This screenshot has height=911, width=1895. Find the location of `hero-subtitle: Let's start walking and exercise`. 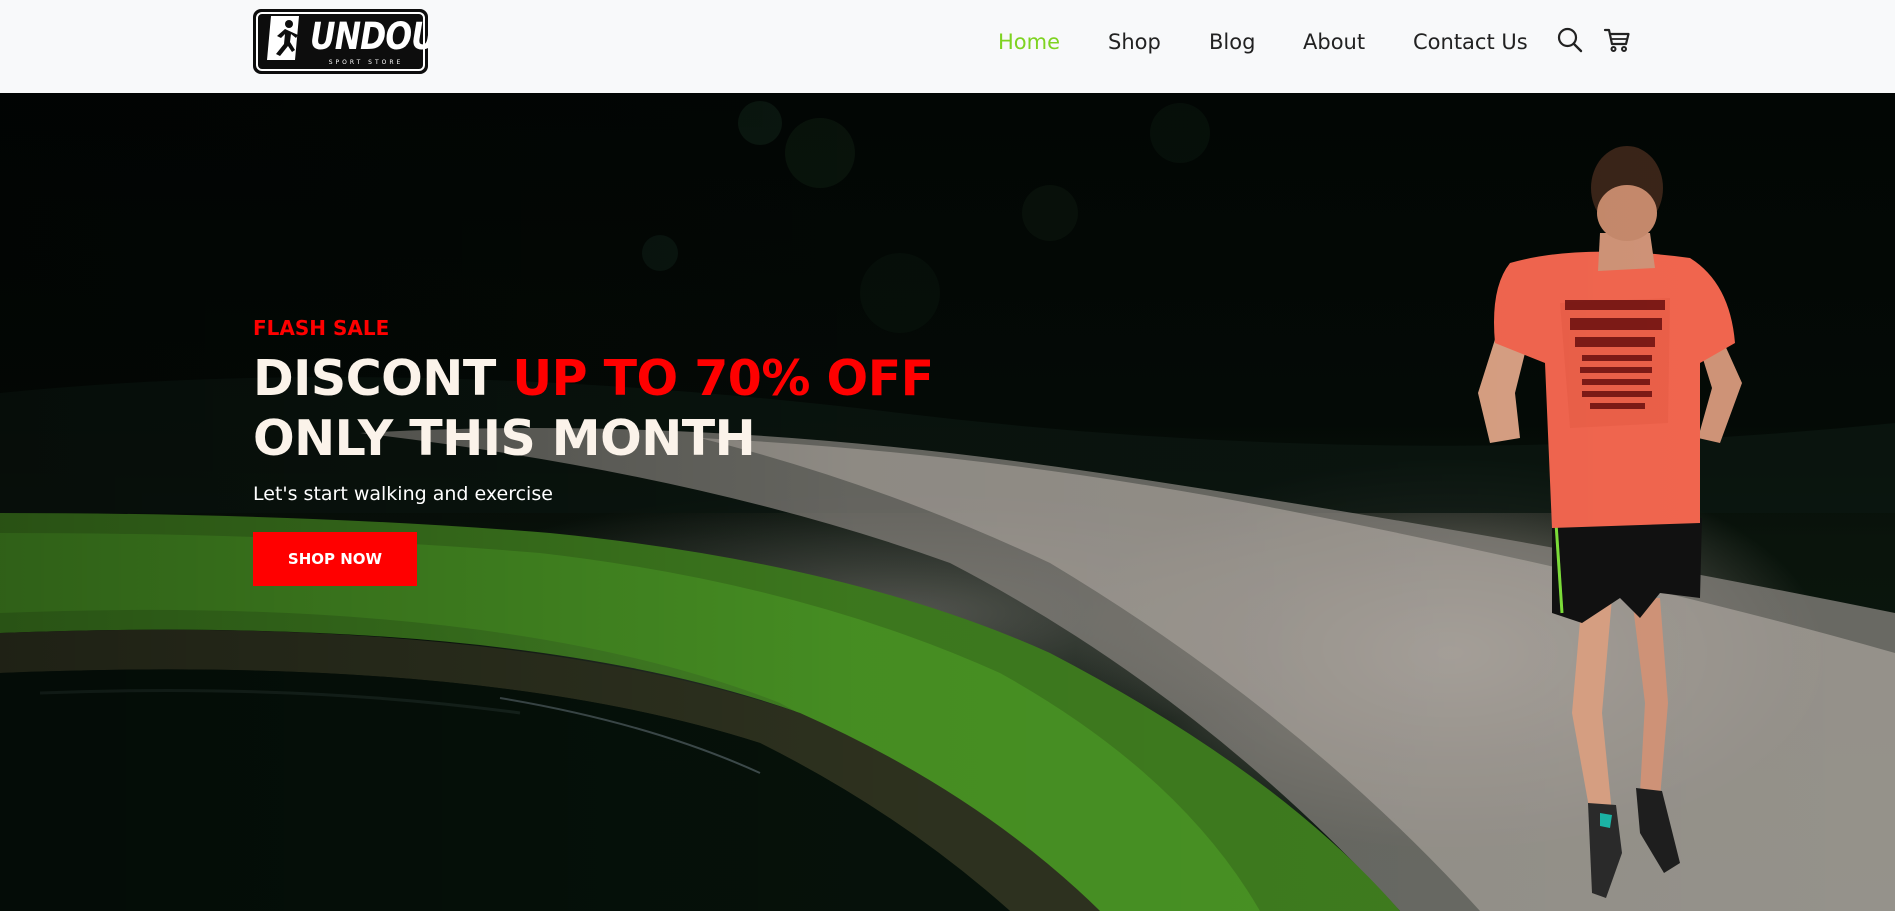

hero-subtitle: Let's start walking and exercise is located at coordinates (403, 494).